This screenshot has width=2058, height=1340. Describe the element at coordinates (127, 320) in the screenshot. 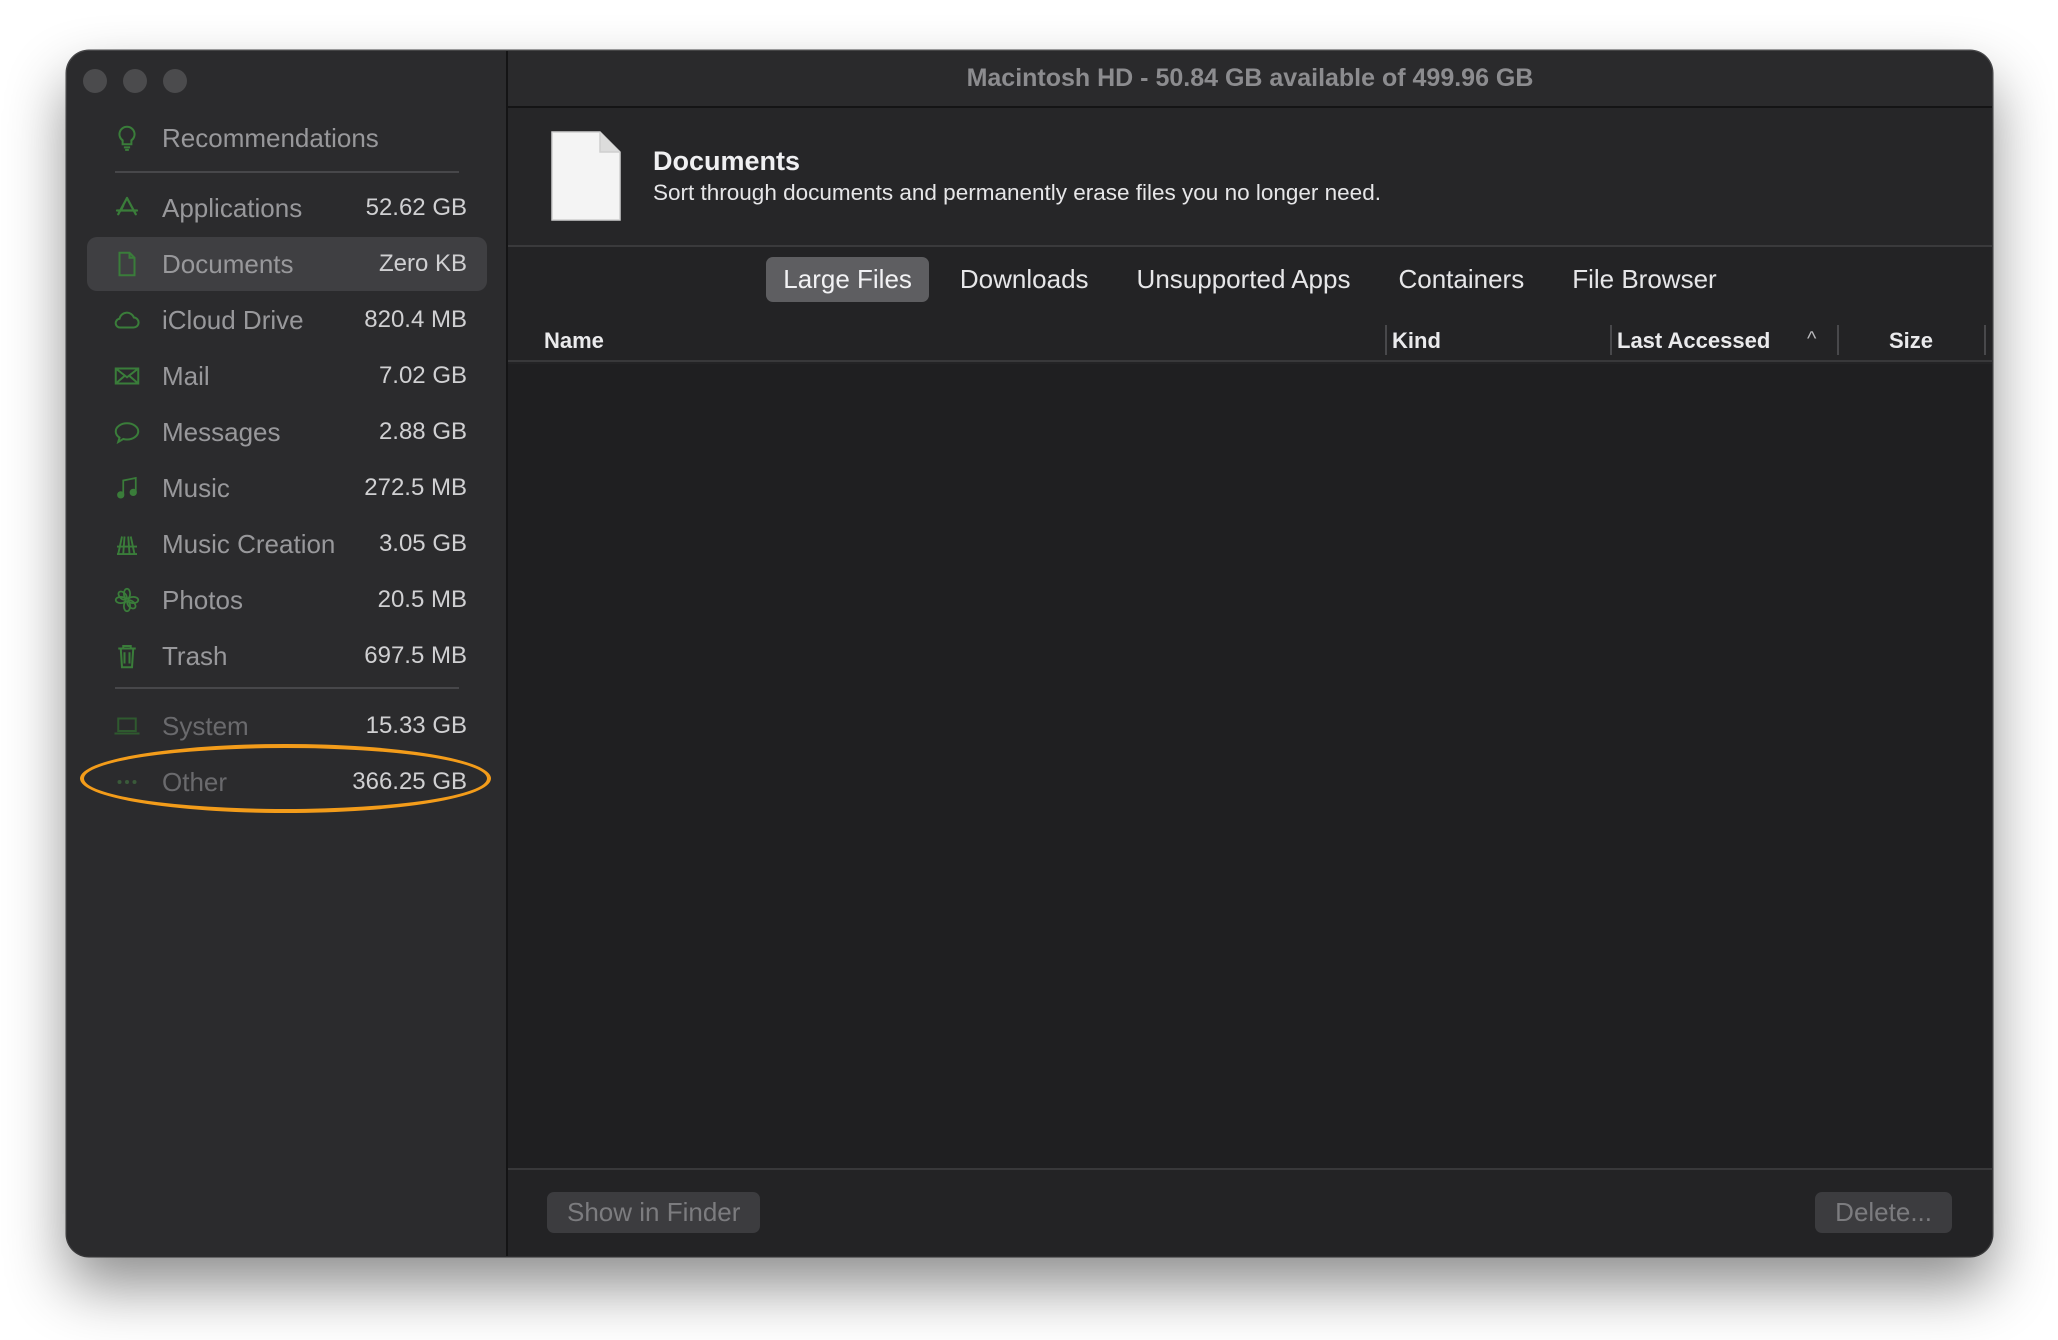

I see `cloud-icon` at that location.